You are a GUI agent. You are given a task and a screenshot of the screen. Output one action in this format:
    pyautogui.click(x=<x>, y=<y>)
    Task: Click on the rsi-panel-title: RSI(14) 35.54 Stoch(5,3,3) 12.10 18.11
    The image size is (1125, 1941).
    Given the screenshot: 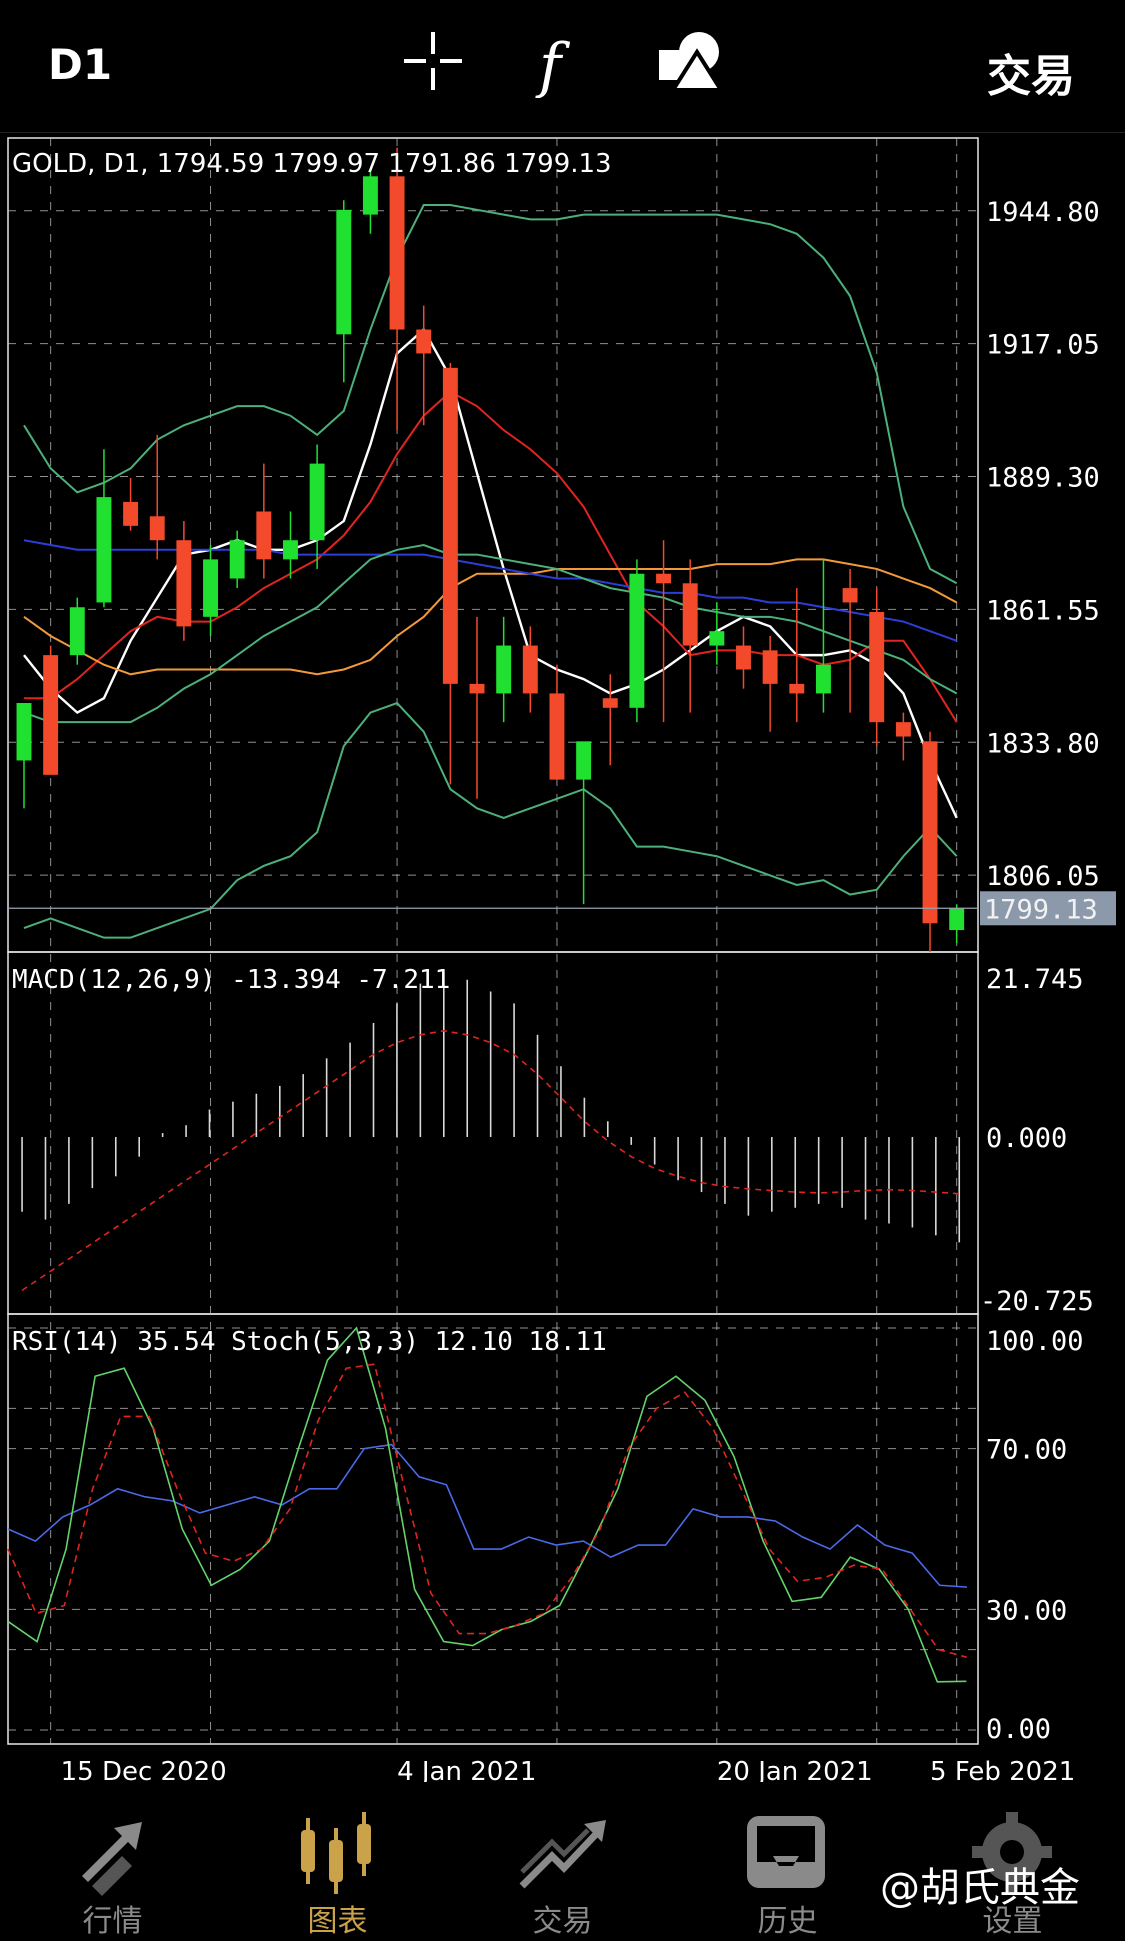 What is the action you would take?
    pyautogui.click(x=309, y=1342)
    